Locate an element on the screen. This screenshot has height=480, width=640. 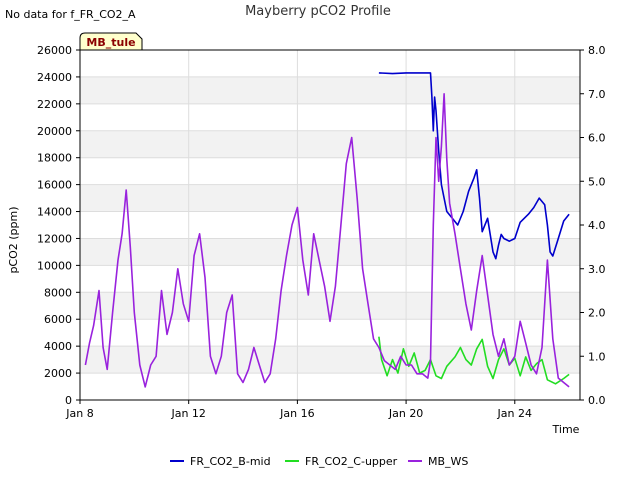
x-tick-label: Jan 8 is located at coordinates (79, 413).